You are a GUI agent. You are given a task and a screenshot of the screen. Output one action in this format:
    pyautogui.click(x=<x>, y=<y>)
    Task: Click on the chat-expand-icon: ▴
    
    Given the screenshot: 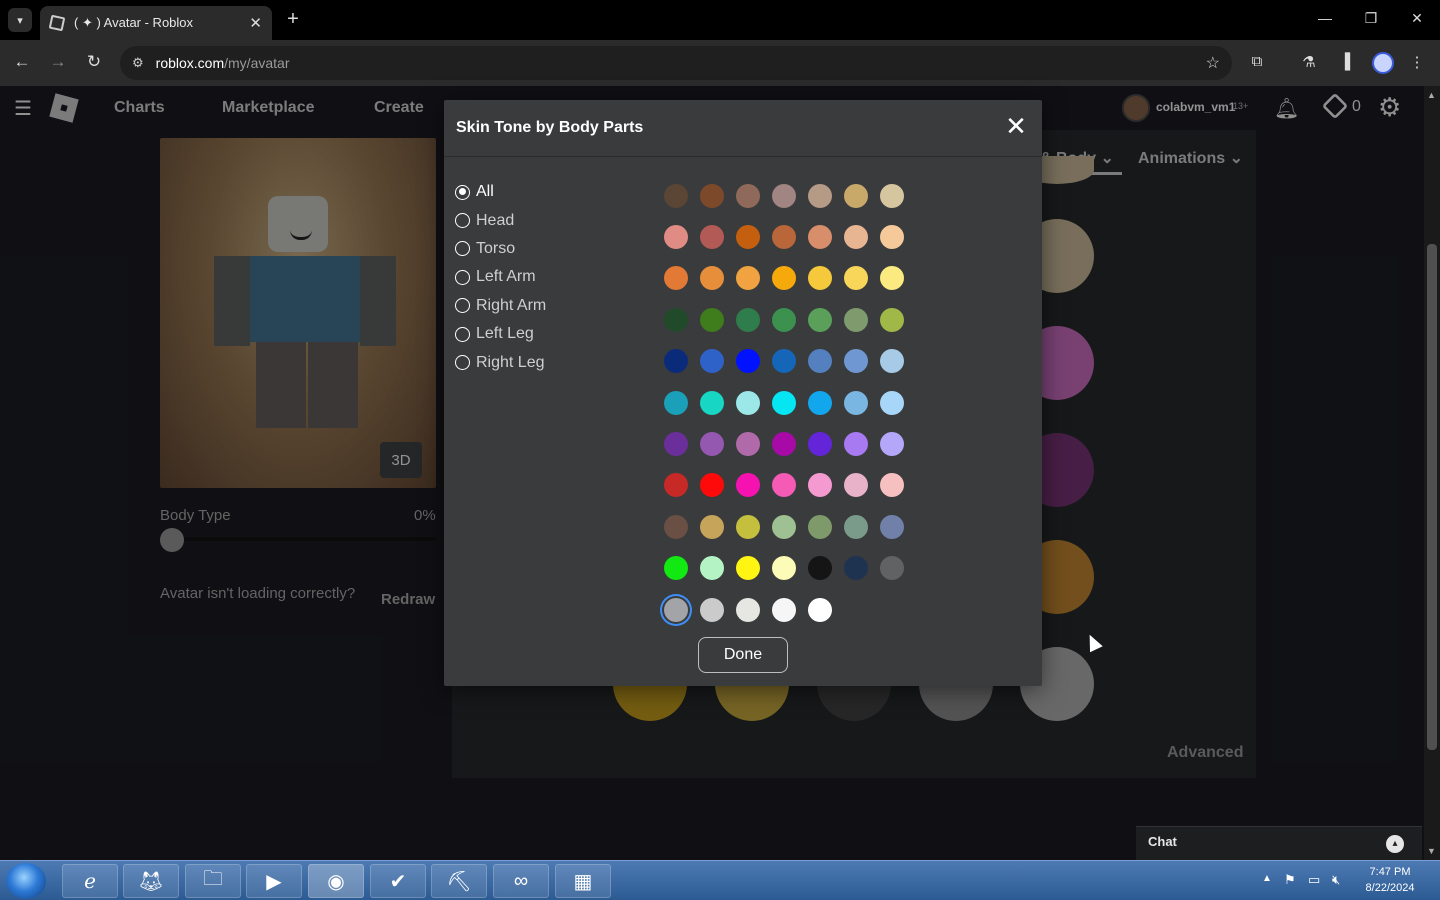 What is the action you would take?
    pyautogui.click(x=1395, y=844)
    